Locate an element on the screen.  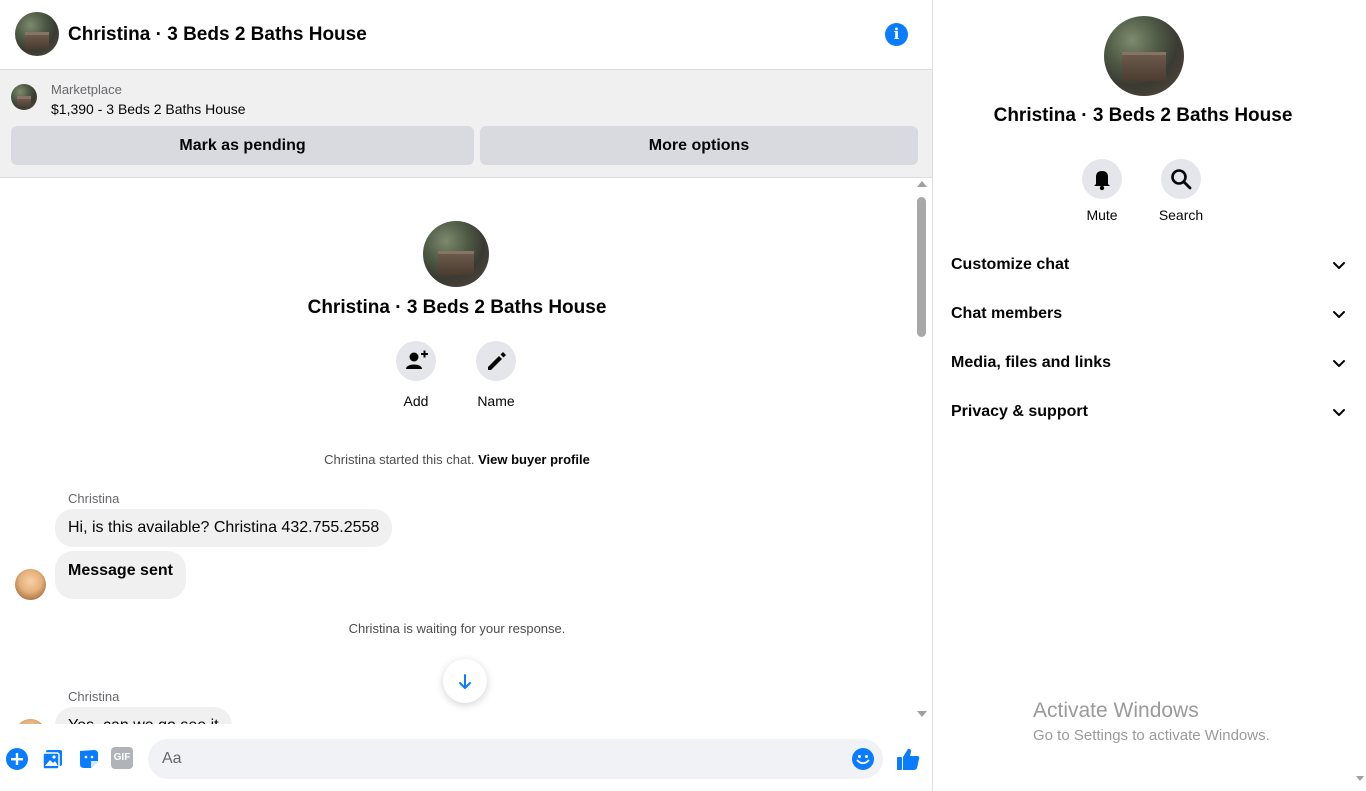
gif-icon: GIF is located at coordinates (123, 759).